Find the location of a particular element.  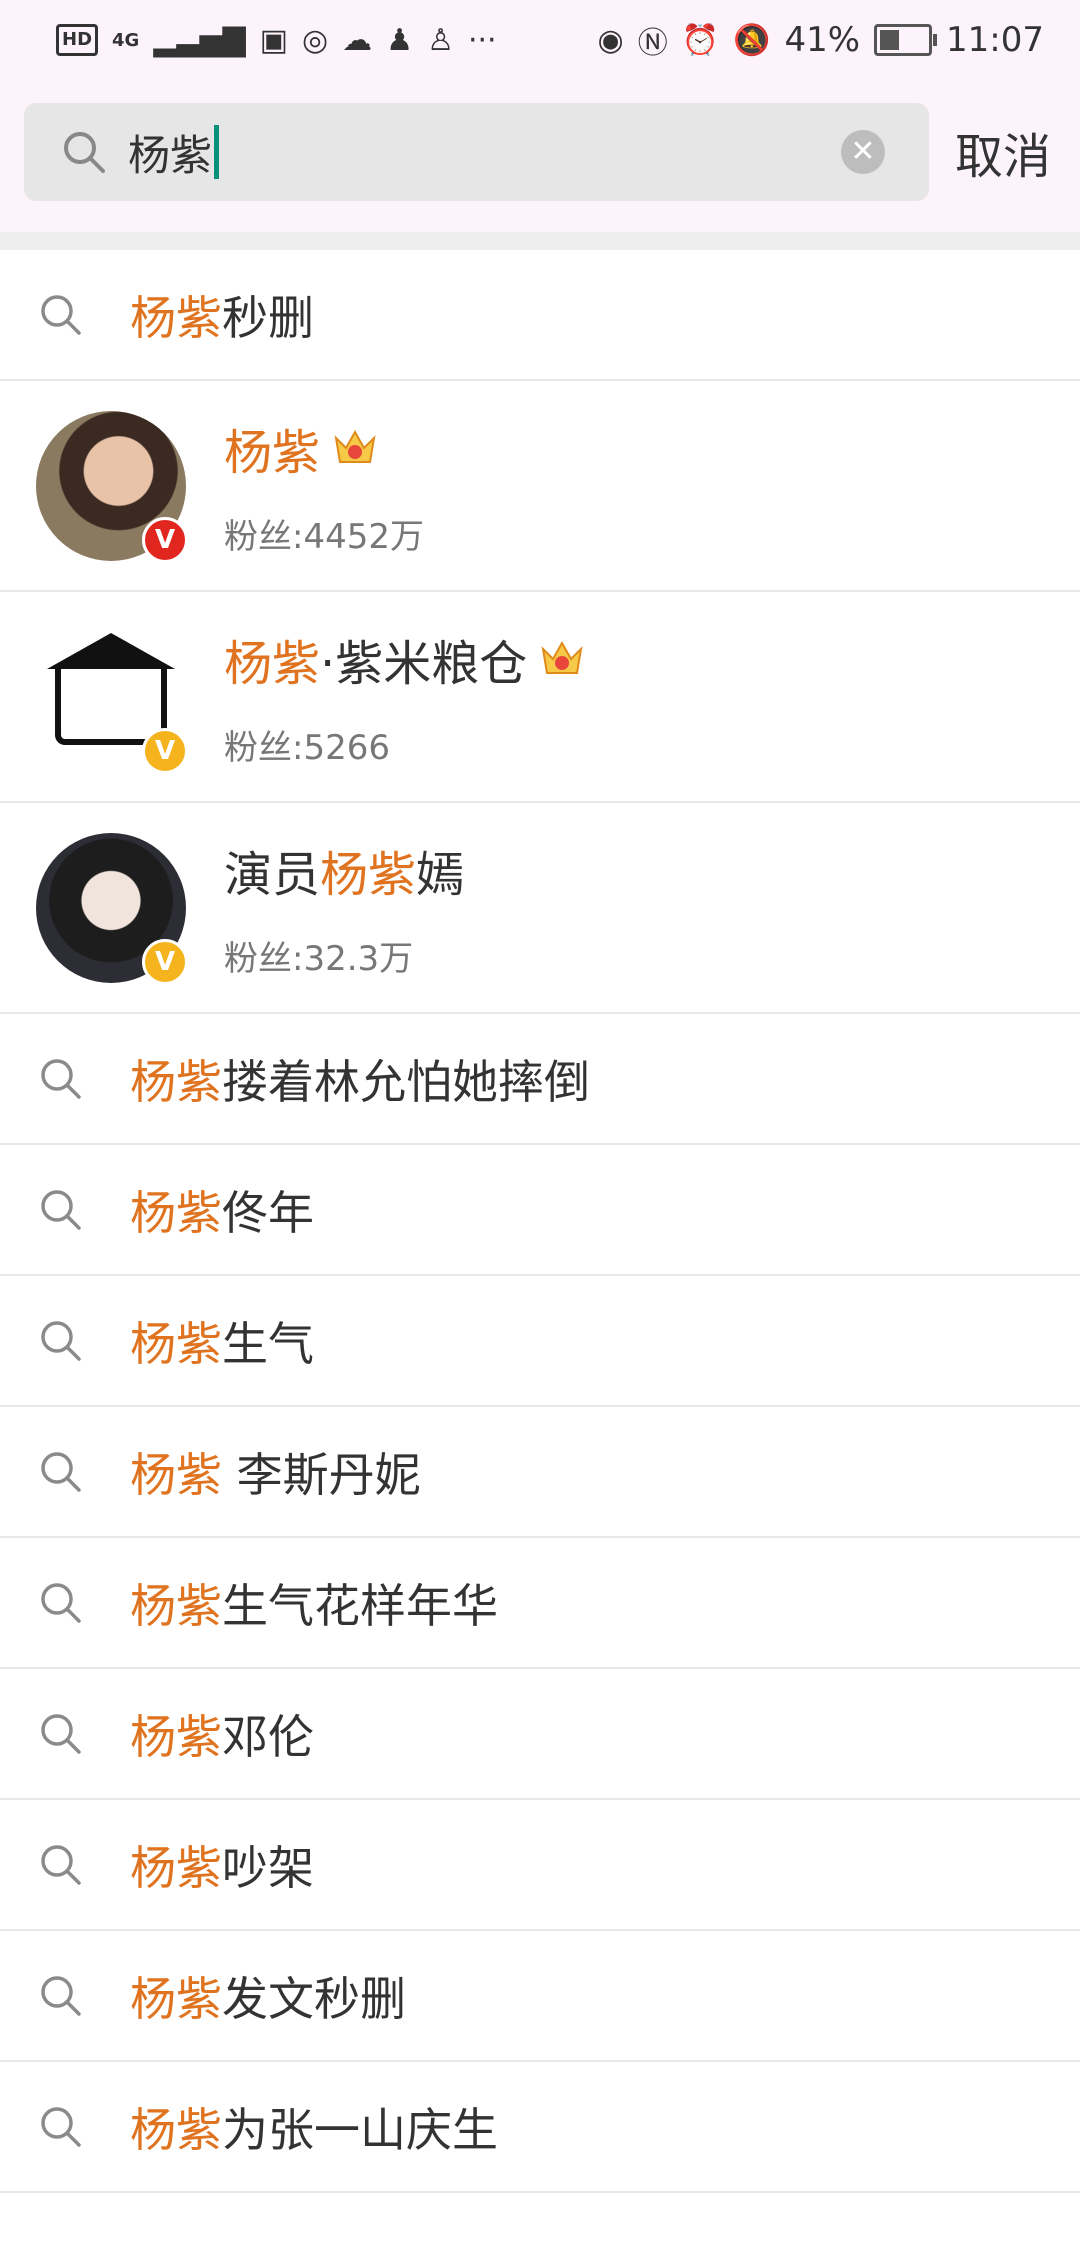

suggestion-text: 杨紫发文秒删 is located at coordinates (268, 1996).